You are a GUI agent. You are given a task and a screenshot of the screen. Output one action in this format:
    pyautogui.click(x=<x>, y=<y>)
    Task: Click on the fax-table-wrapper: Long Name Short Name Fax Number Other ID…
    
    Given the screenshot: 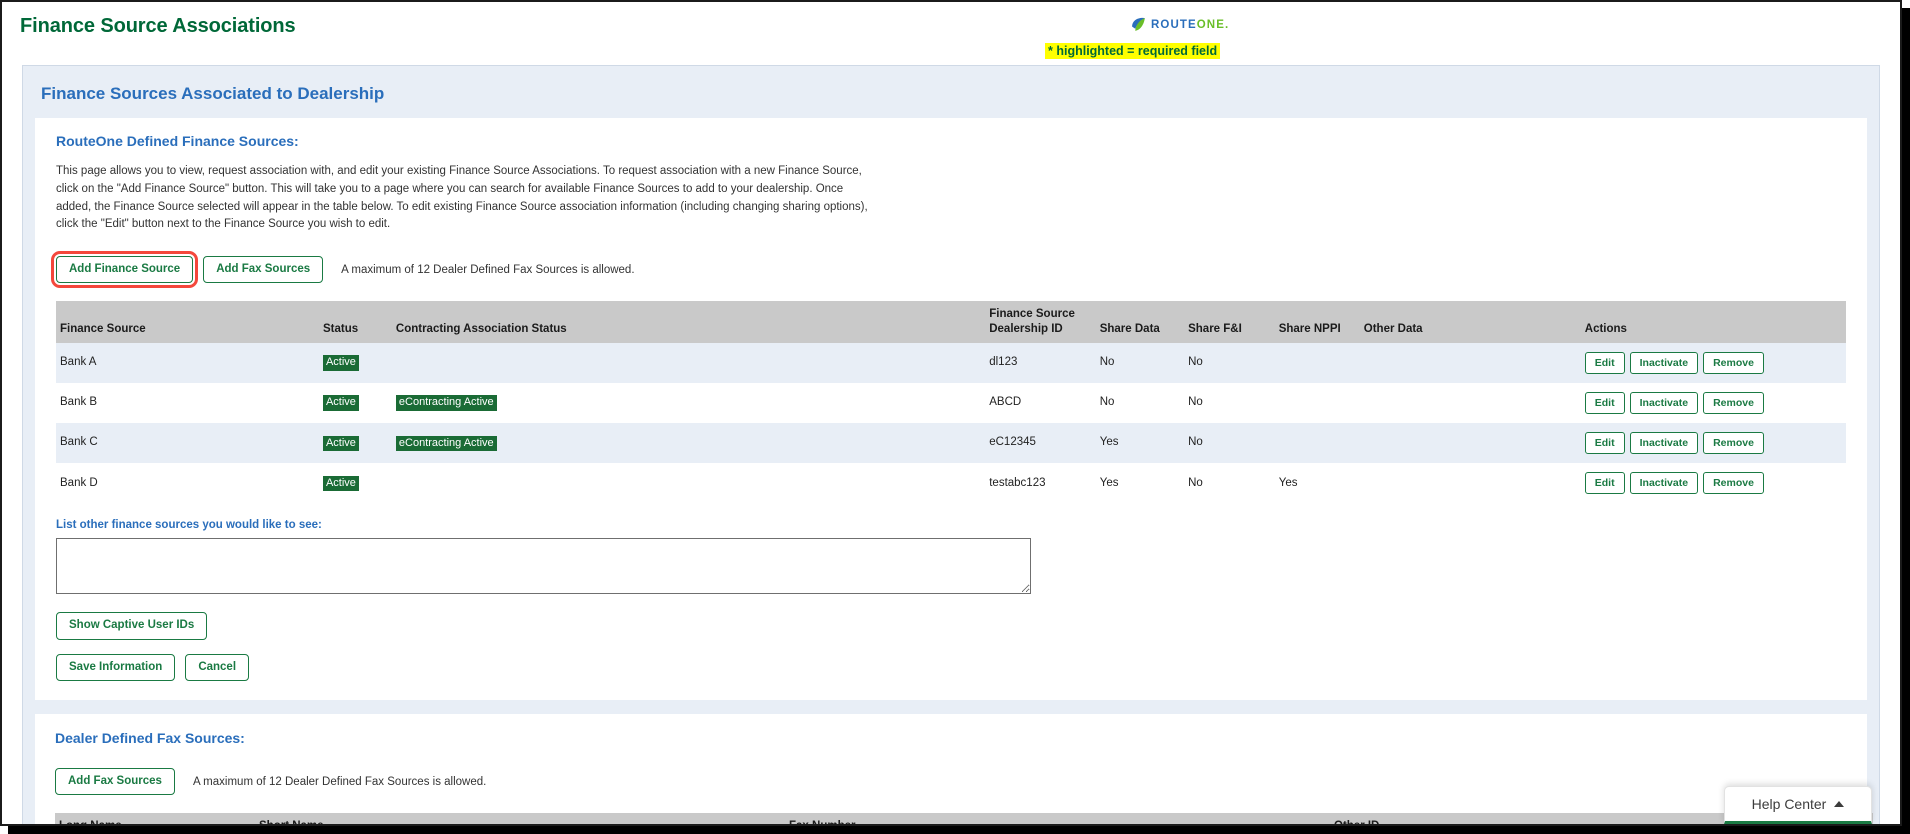 What is the action you would take?
    pyautogui.click(x=954, y=809)
    